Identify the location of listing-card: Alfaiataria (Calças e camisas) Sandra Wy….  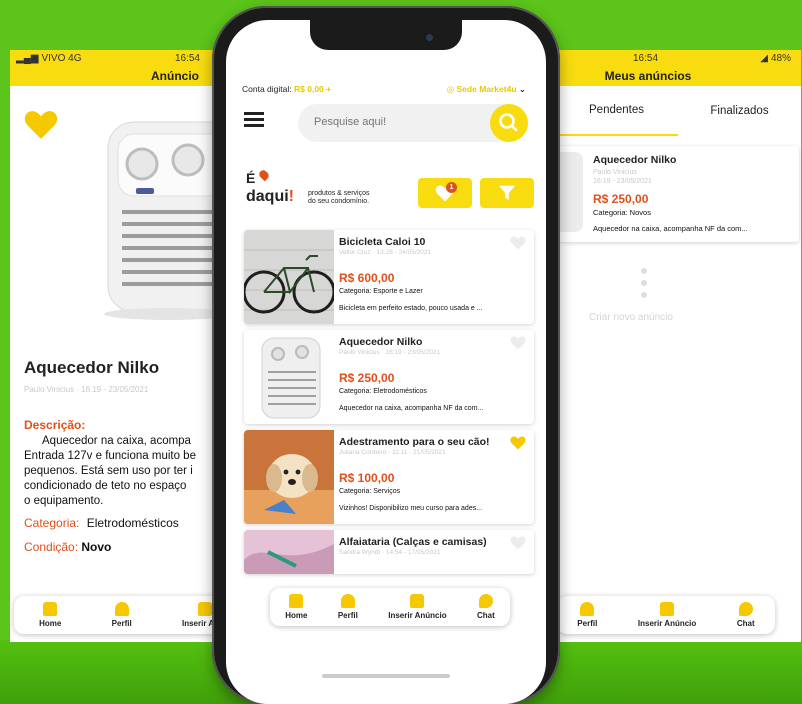
(389, 552).